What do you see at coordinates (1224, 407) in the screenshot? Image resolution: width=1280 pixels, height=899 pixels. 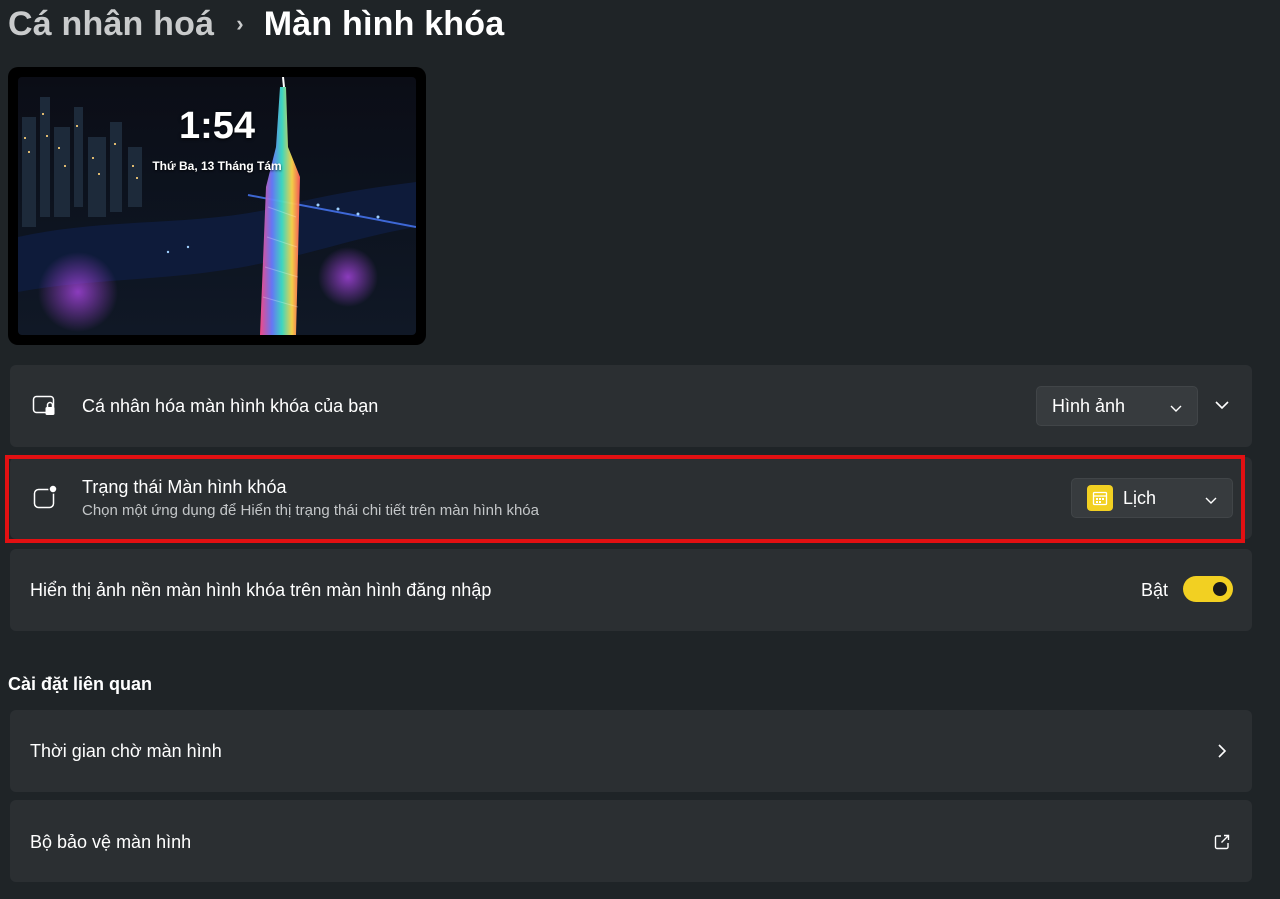 I see `expand-chevron-icon` at bounding box center [1224, 407].